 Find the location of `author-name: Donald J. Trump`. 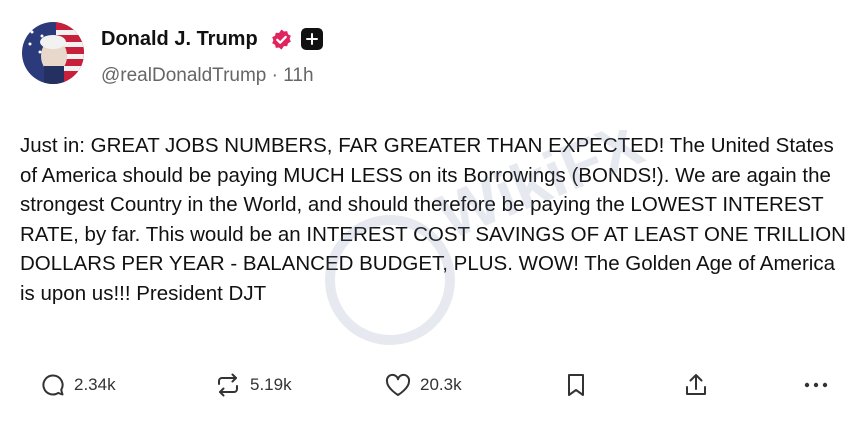

author-name: Donald J. Trump is located at coordinates (179, 39).